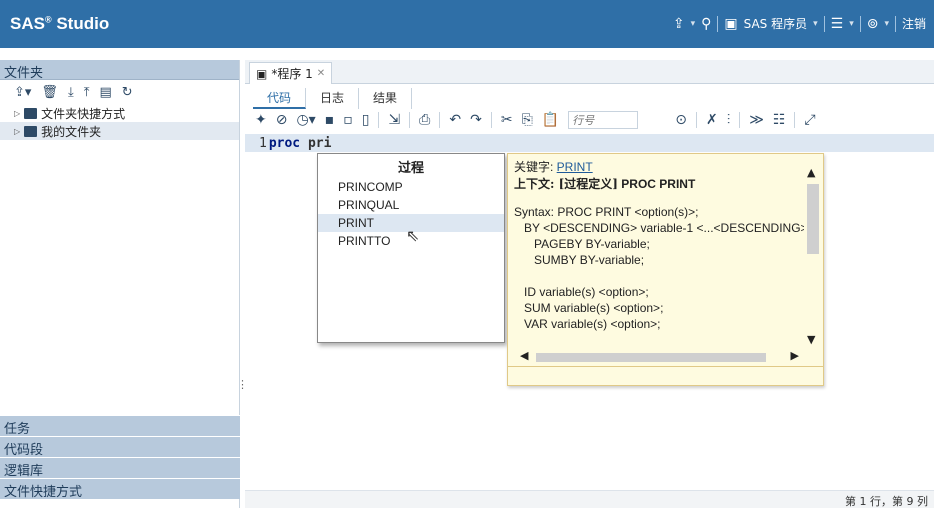 Image resolution: width=934 pixels, height=508 pixels. What do you see at coordinates (120, 426) in the screenshot?
I see `accordion-tasks: 任务` at bounding box center [120, 426].